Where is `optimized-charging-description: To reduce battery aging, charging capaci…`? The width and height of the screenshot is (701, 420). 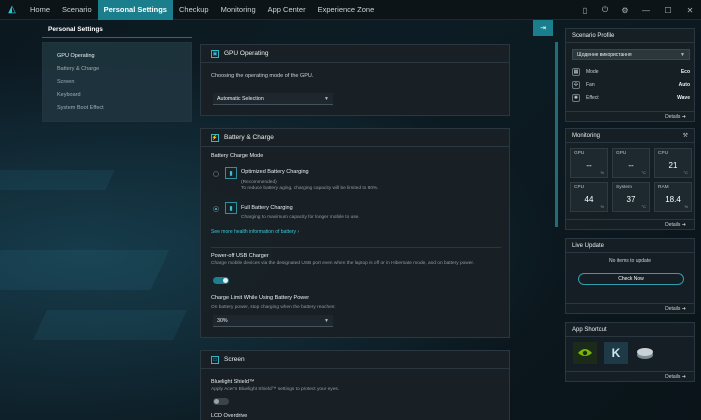 optimized-charging-description: To reduce battery aging, charging capaci… is located at coordinates (310, 188).